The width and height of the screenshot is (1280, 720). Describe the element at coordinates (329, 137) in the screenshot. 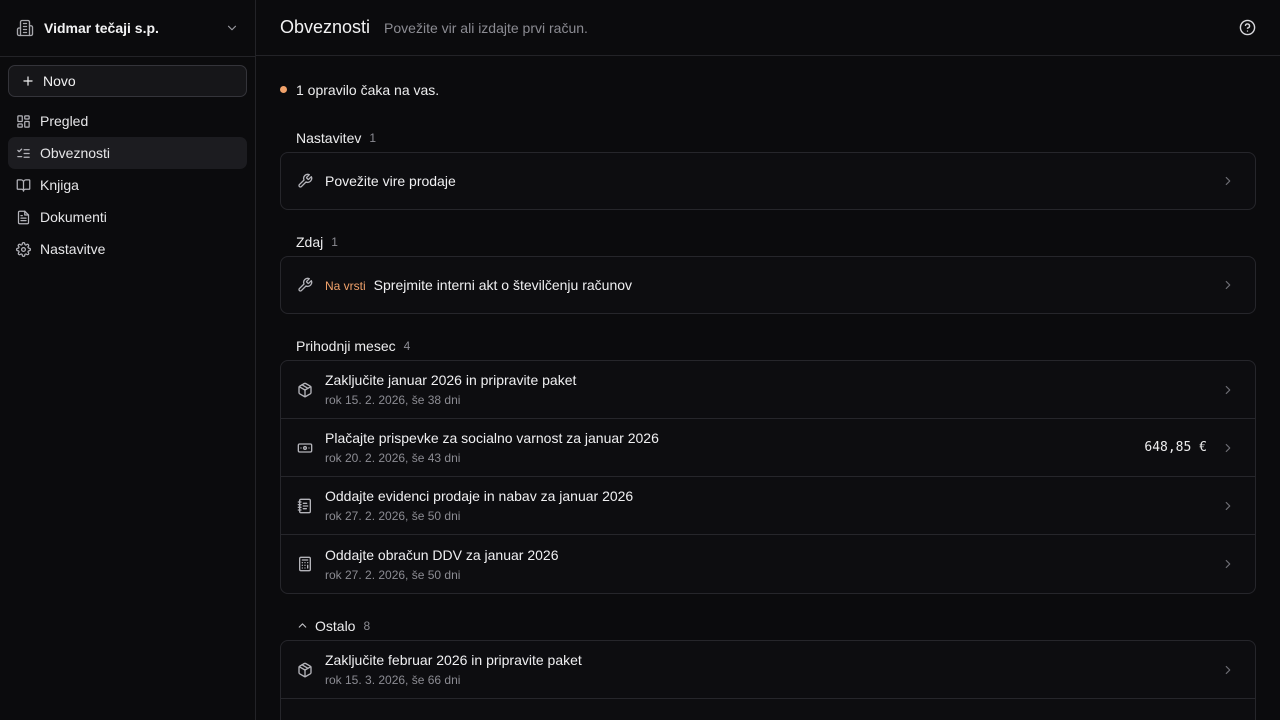

I see `section-title: Nastavitev` at that location.